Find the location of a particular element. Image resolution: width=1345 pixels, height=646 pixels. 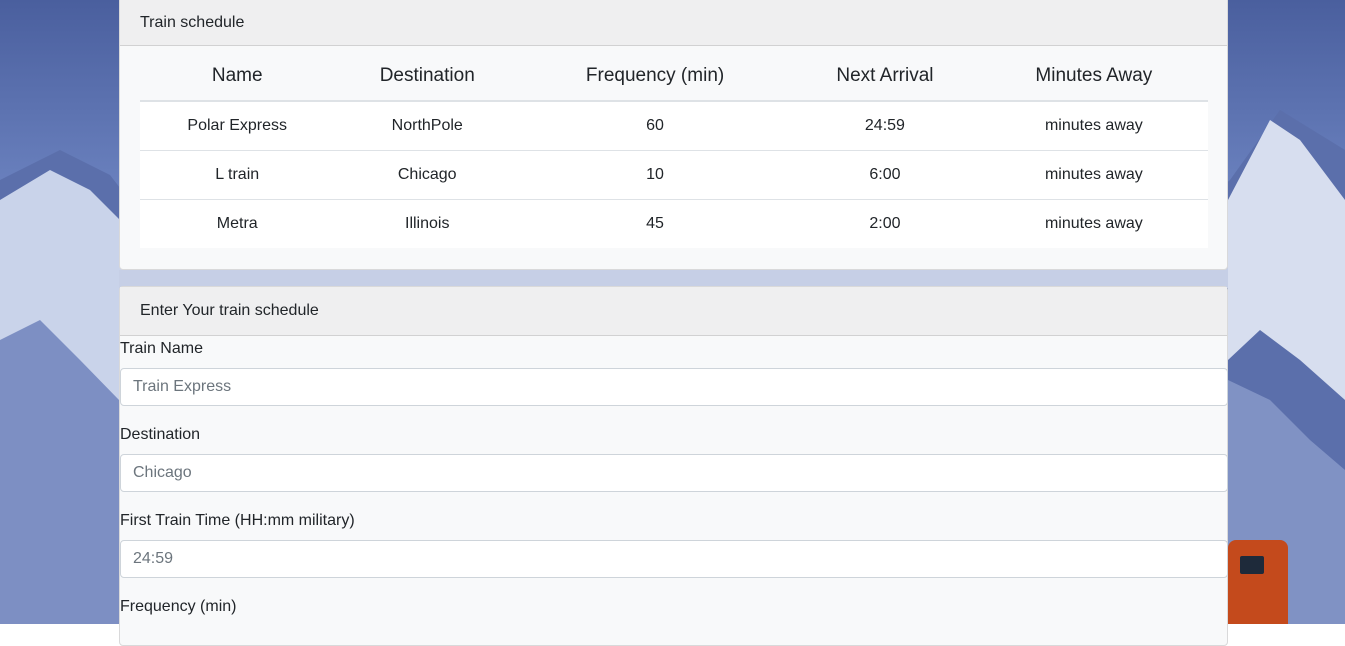

cell-frequency: 45 is located at coordinates (655, 223).